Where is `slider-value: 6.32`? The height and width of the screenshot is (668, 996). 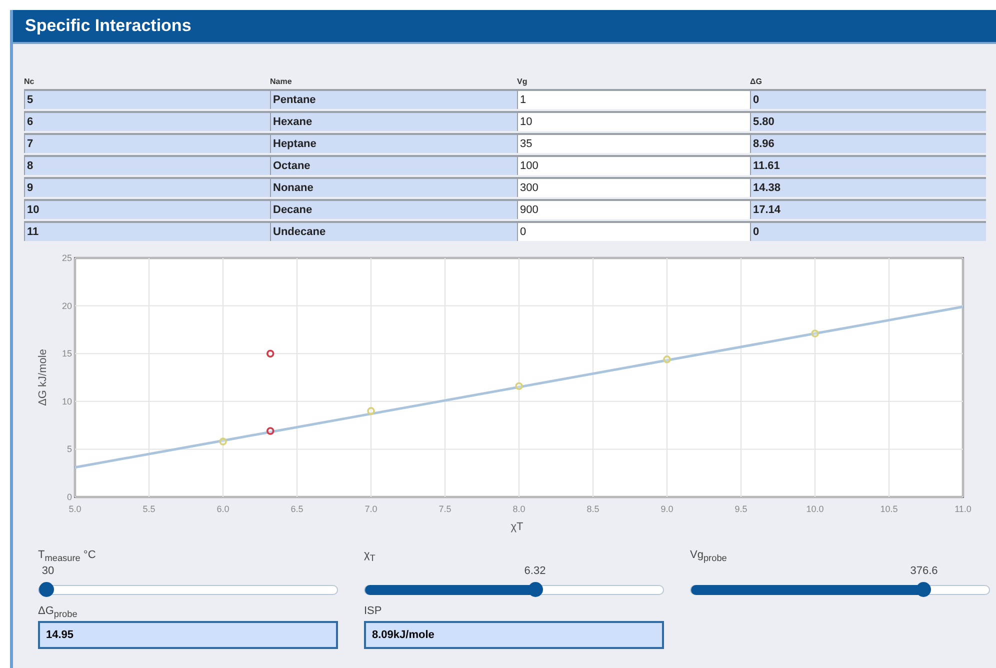
slider-value: 6.32 is located at coordinates (535, 571).